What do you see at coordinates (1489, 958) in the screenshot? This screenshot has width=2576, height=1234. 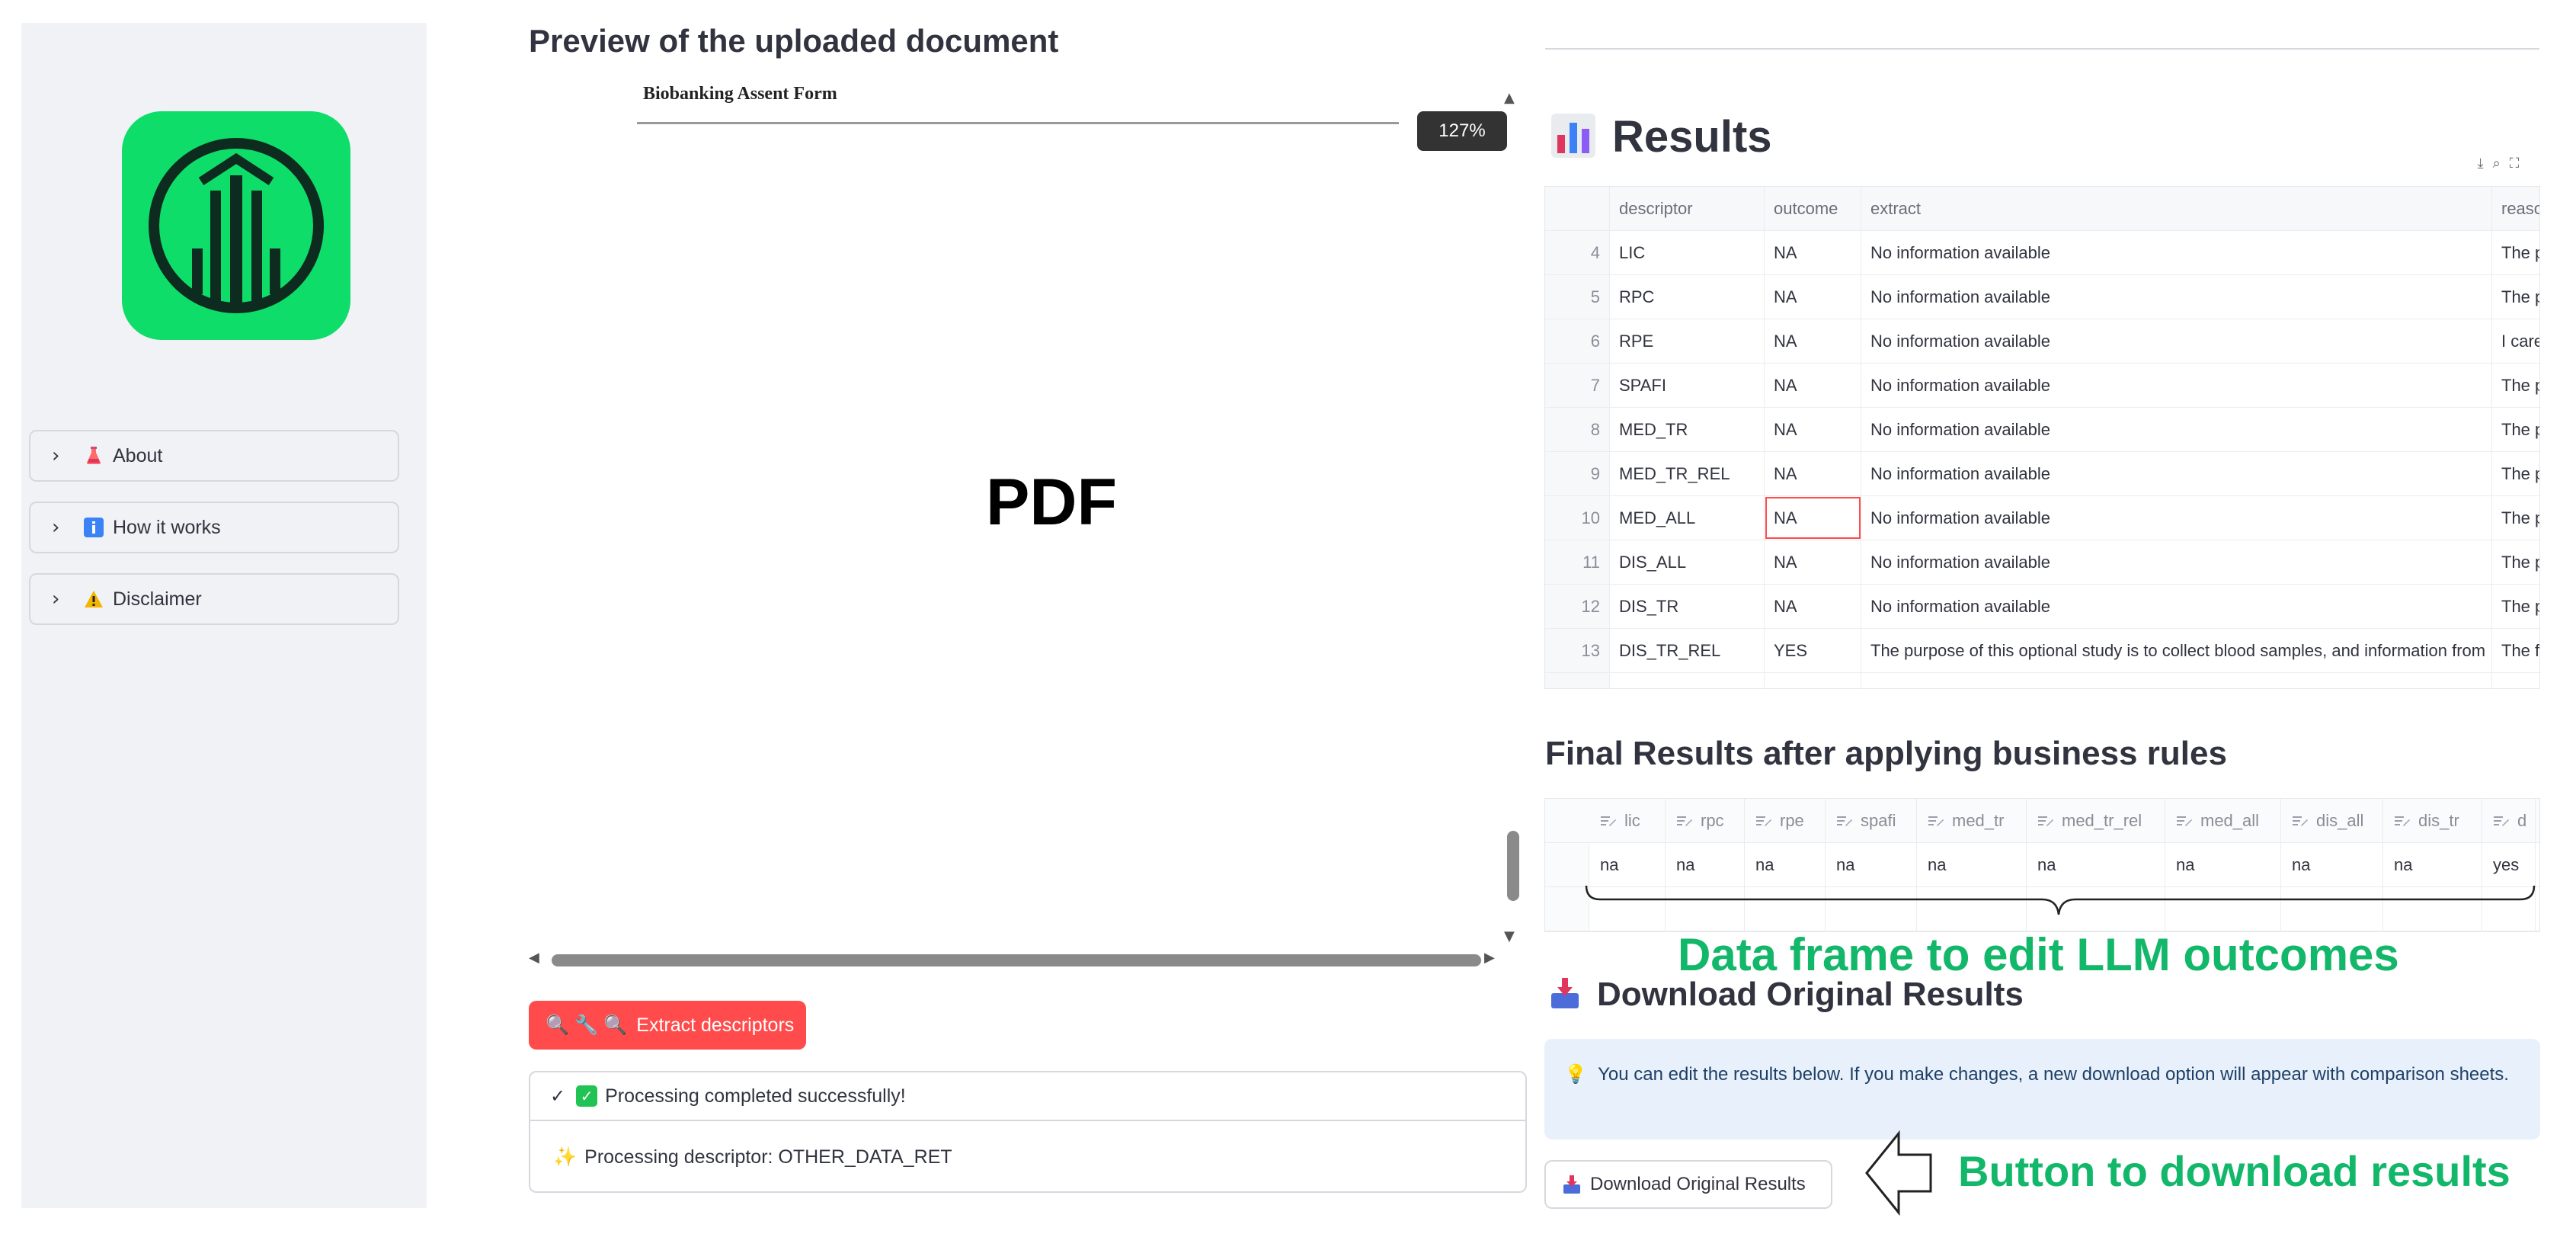 I see `scroll-right-arrow-icon: ▶` at bounding box center [1489, 958].